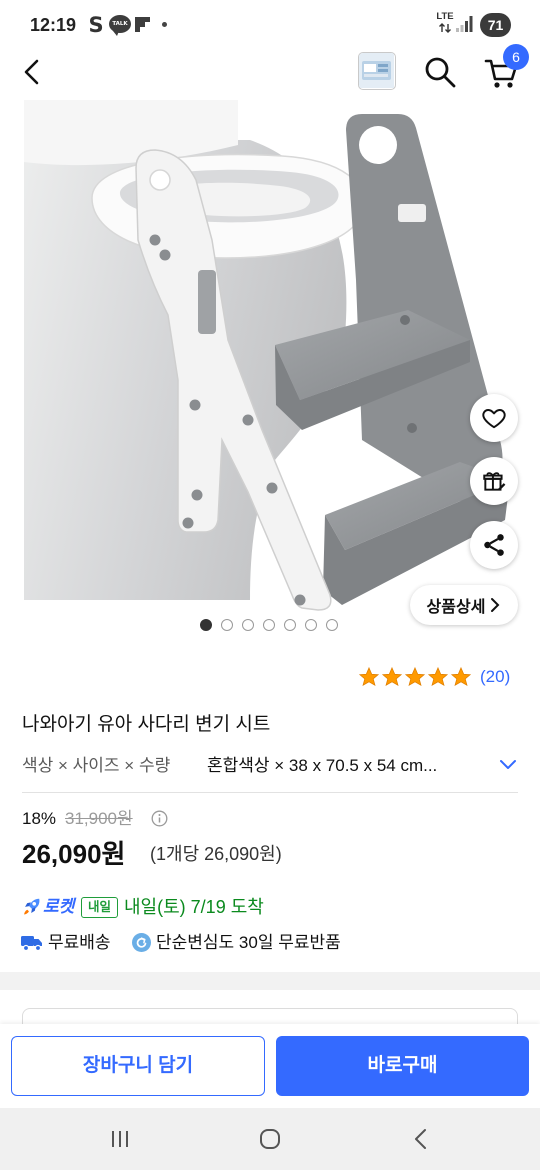 This screenshot has width=540, height=1170. I want to click on product-title: 나와아기 유아 사다리 변기 시트, so click(146, 724).